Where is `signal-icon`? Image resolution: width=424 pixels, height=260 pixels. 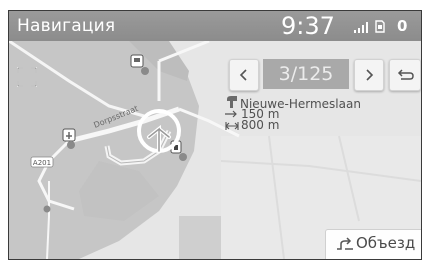 signal-icon is located at coordinates (361, 27).